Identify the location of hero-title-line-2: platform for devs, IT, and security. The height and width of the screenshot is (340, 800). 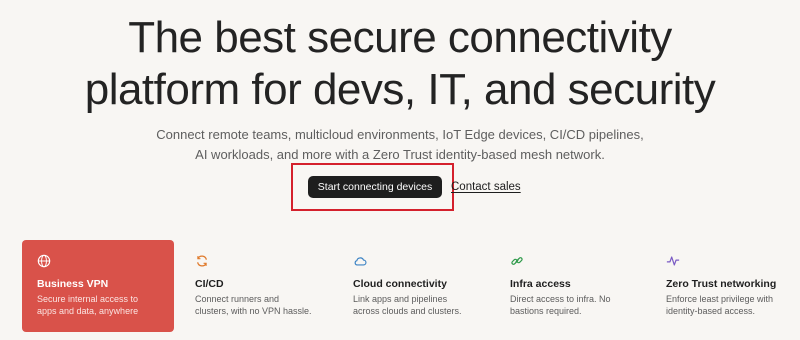
(400, 89).